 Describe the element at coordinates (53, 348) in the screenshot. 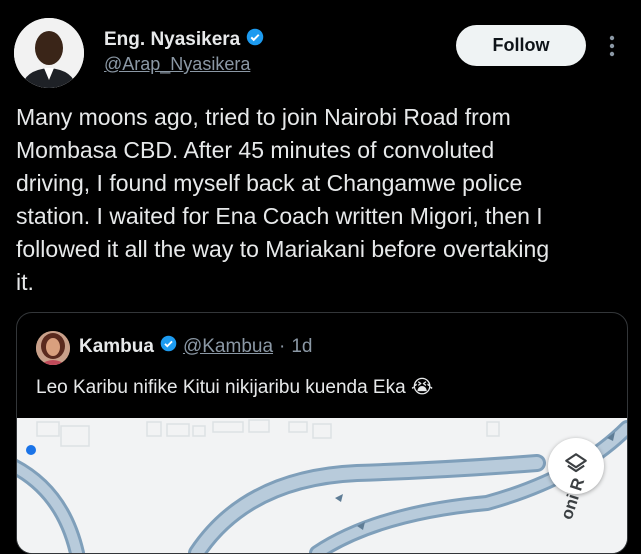

I see `quoted-author-avatar` at that location.